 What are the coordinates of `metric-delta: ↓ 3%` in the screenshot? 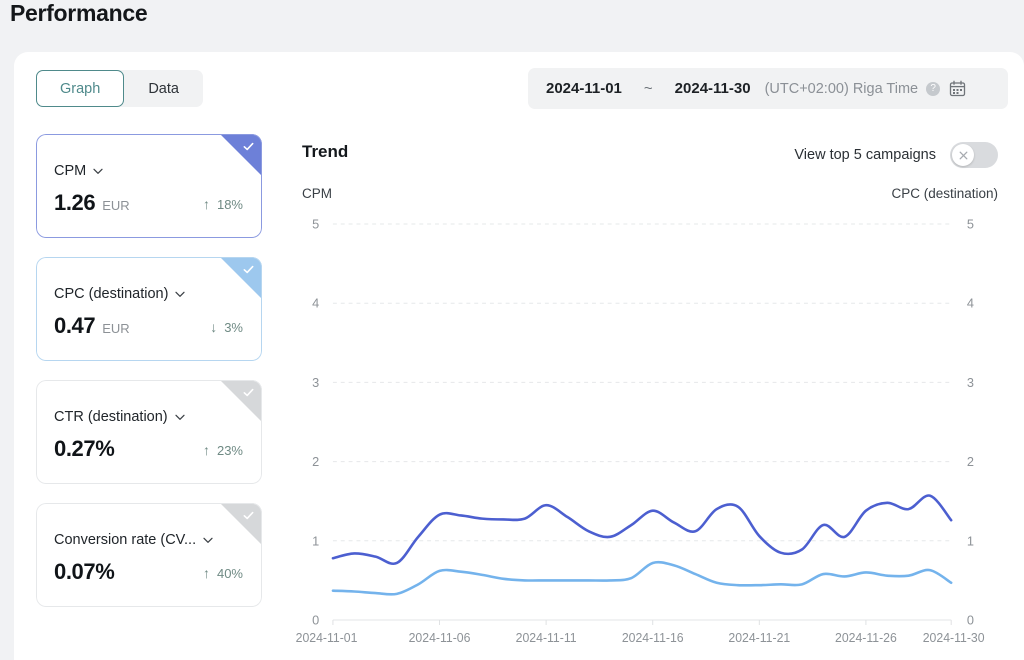 It's located at (226, 327).